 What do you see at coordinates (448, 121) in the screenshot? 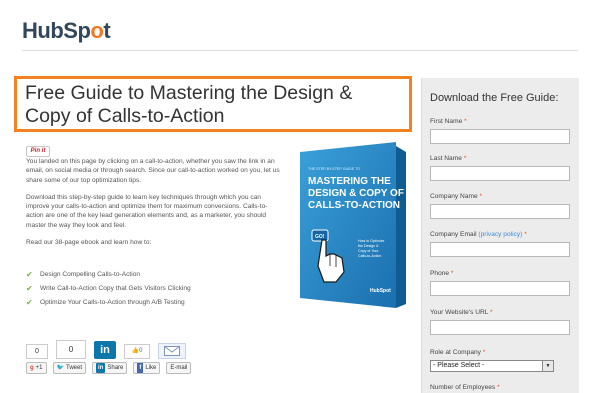
I see `field-label: First Name *` at bounding box center [448, 121].